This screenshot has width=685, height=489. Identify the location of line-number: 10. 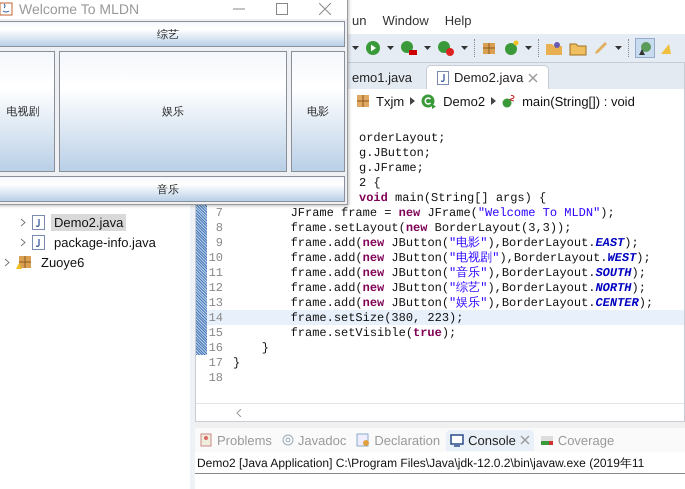
(215, 257).